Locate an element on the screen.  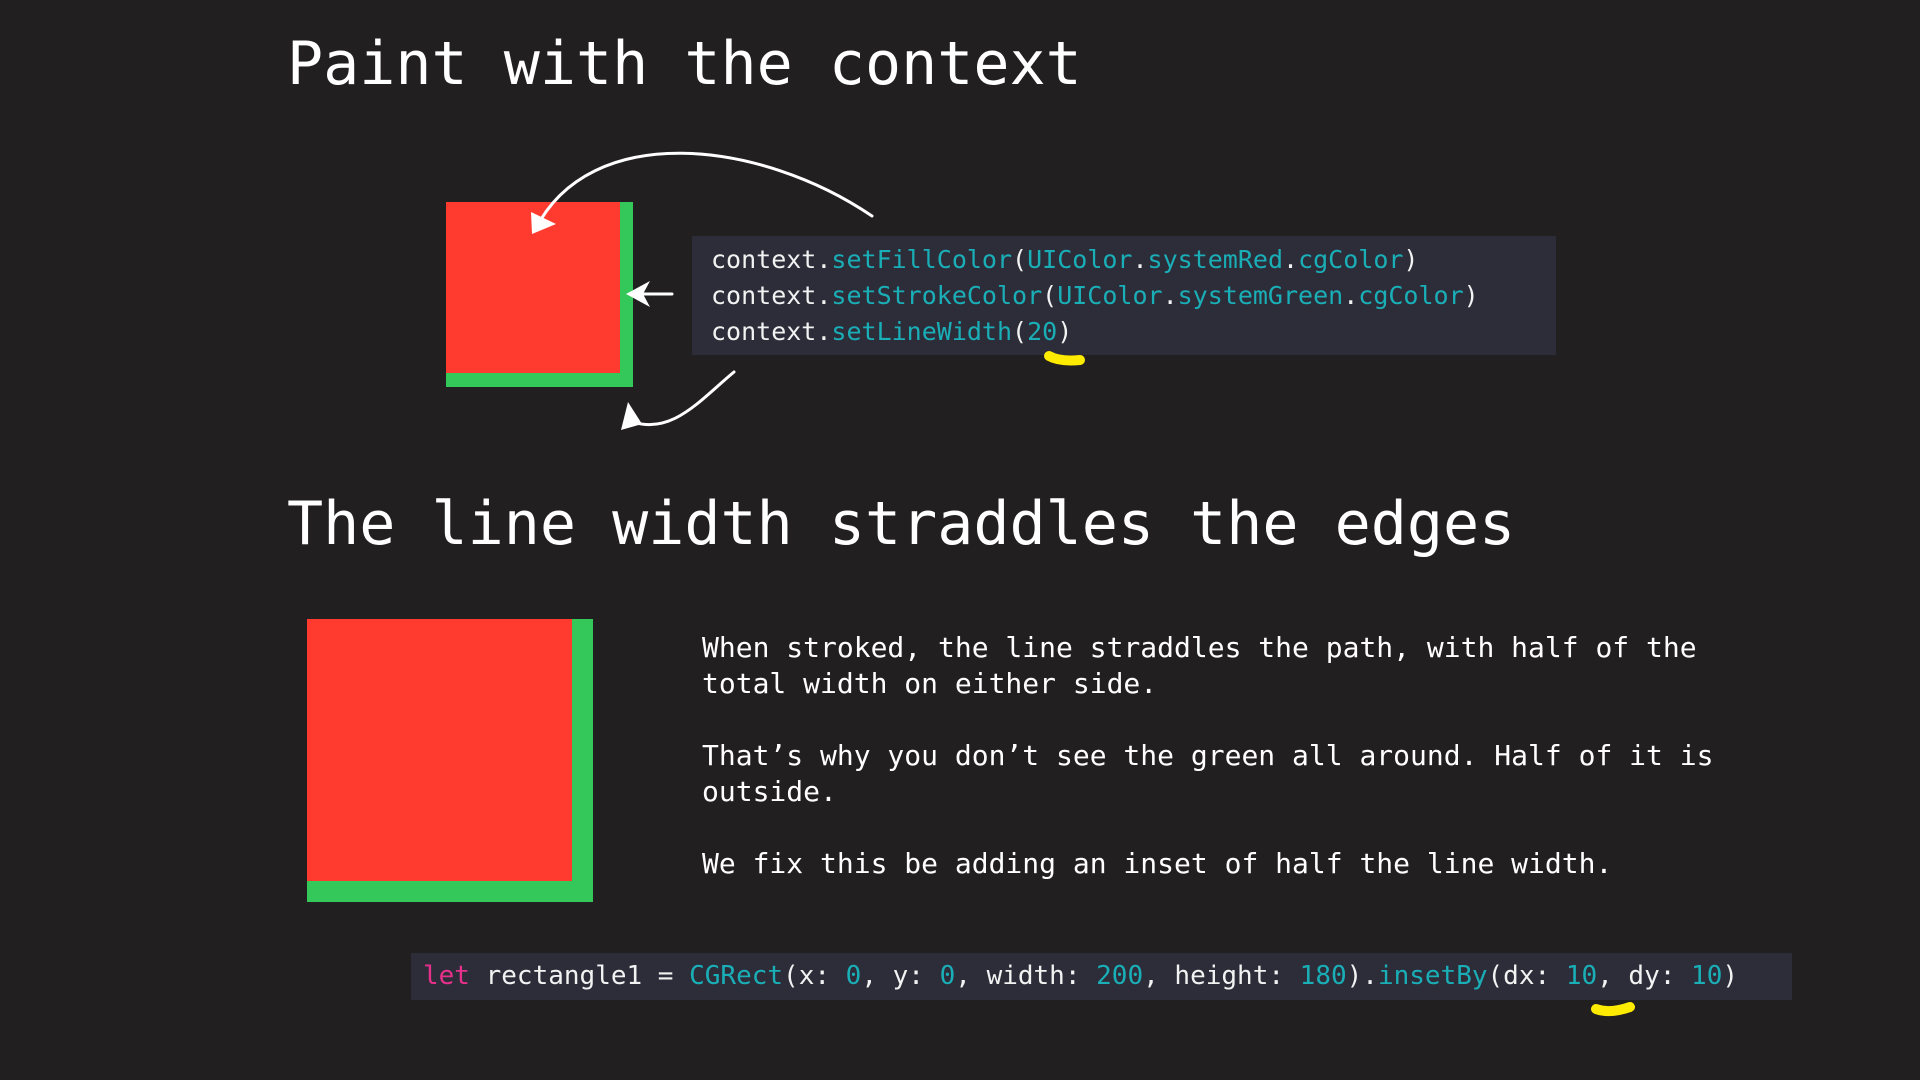
highlight-mark-line-width is located at coordinates (1064, 358).